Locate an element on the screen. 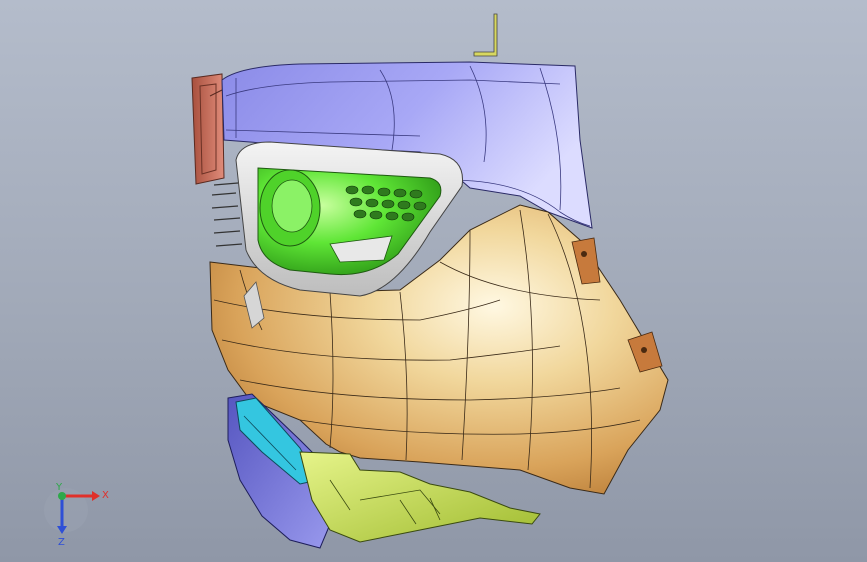 This screenshot has height=562, width=867. mount-rod is located at coordinates (485, 35).